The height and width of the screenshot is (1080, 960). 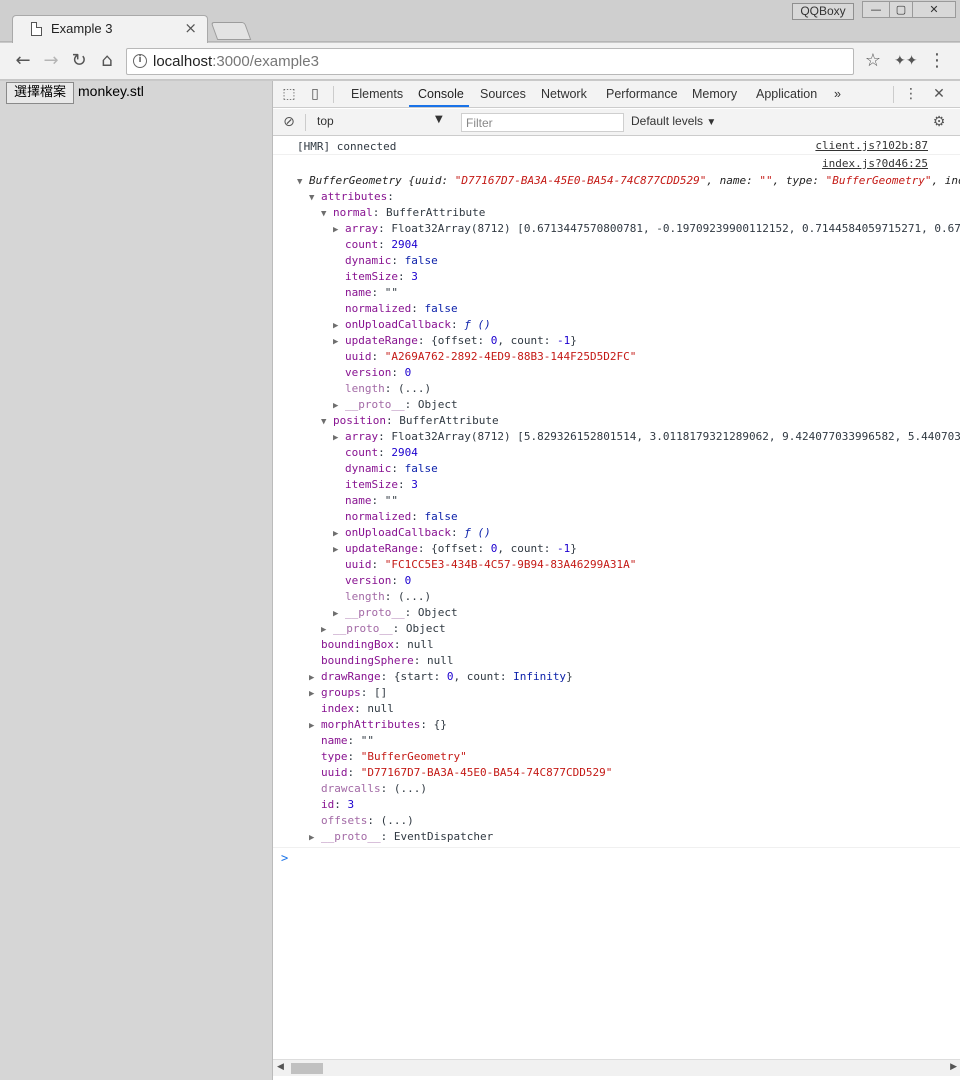 What do you see at coordinates (231, 31) in the screenshot?
I see `new-tab-button` at bounding box center [231, 31].